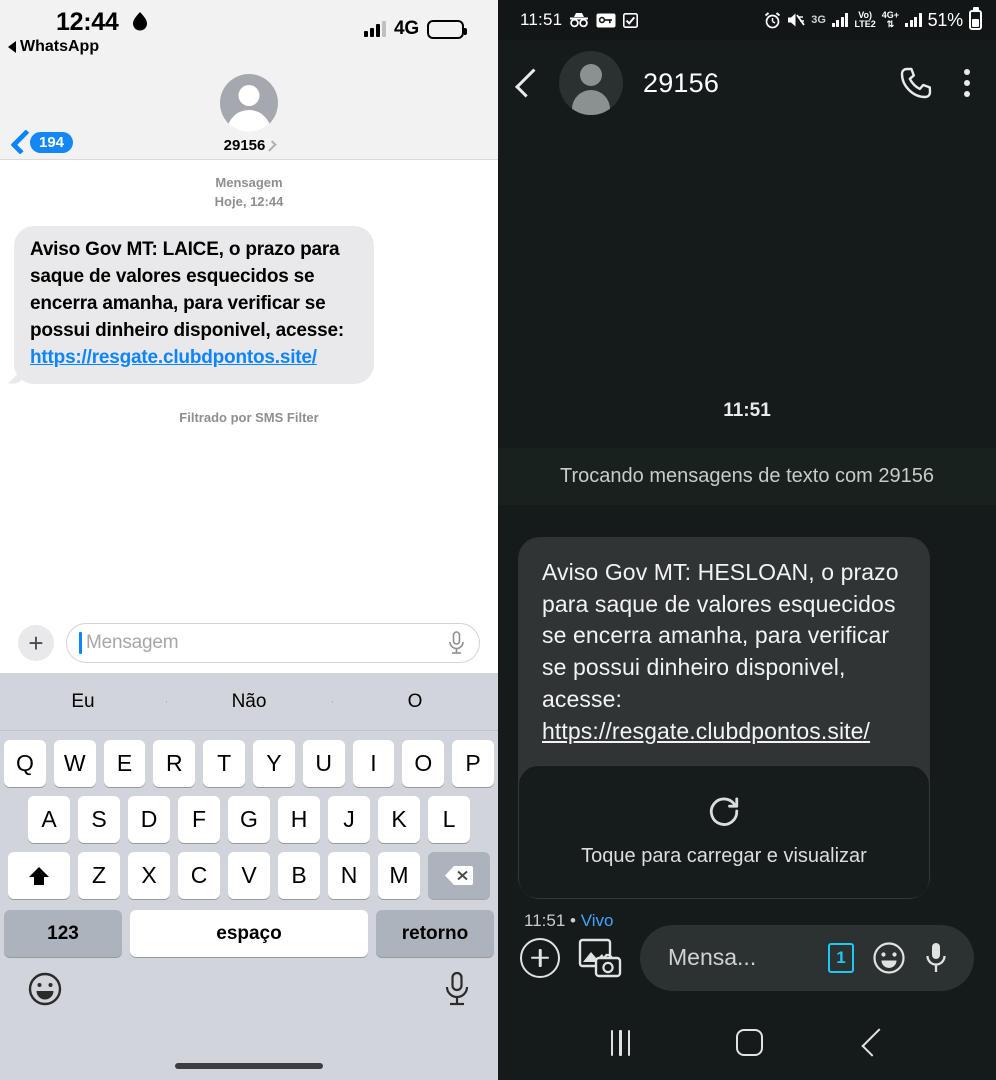  What do you see at coordinates (149, 875) in the screenshot?
I see `key-x: X` at bounding box center [149, 875].